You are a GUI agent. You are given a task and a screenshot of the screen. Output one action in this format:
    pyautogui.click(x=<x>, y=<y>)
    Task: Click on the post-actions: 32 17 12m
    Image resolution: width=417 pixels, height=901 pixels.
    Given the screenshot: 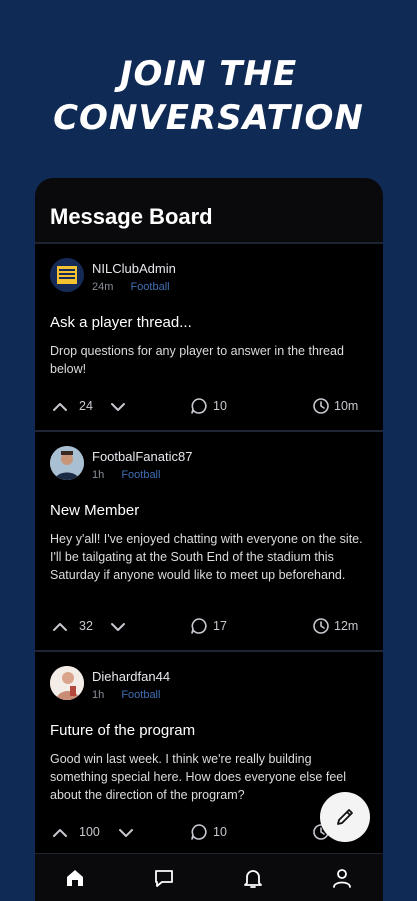 What is the action you would take?
    pyautogui.click(x=209, y=627)
    